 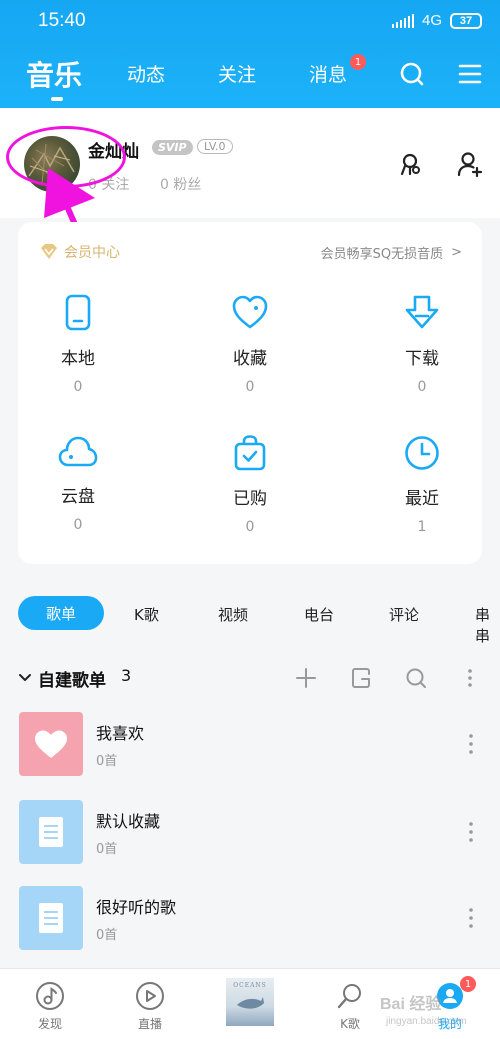 What do you see at coordinates (72, 678) in the screenshot?
I see `section-title: 自建歌单` at bounding box center [72, 678].